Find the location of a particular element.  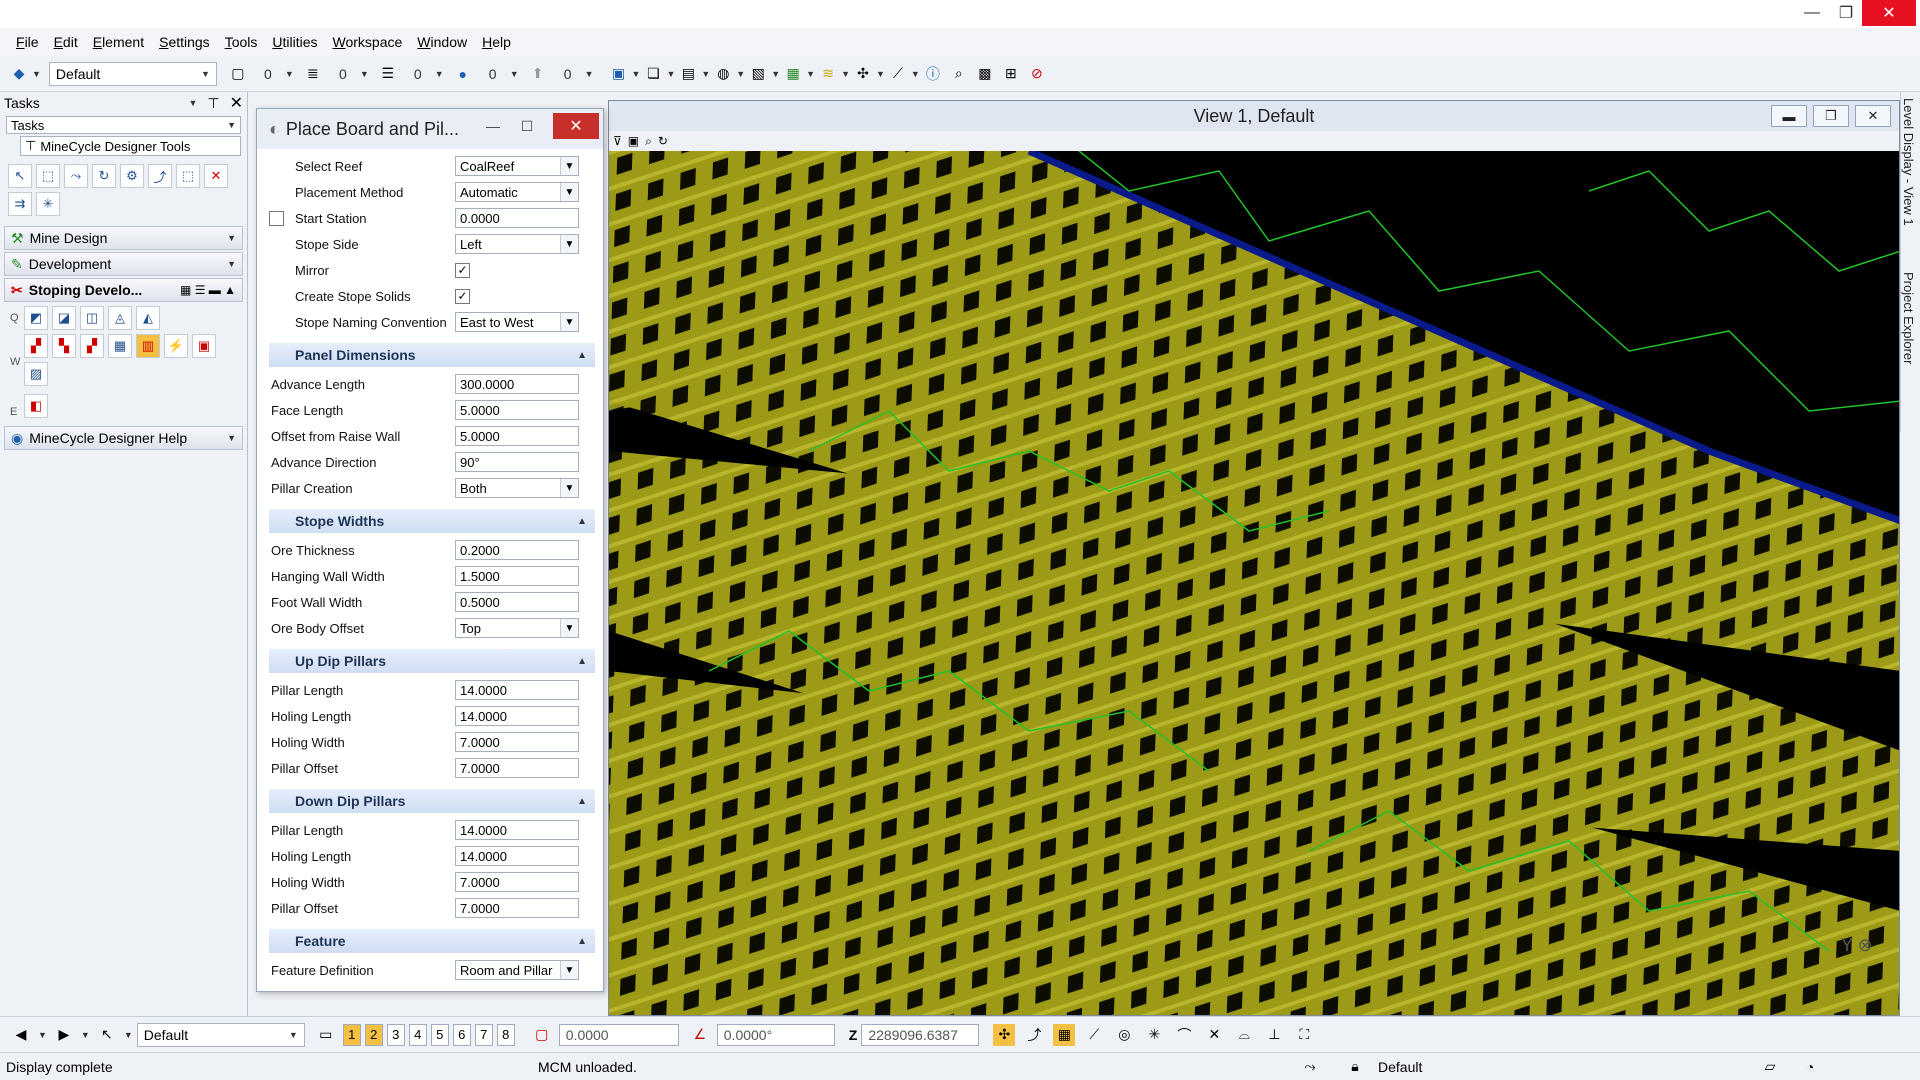

filter-icon: ⊽ is located at coordinates (617, 141).